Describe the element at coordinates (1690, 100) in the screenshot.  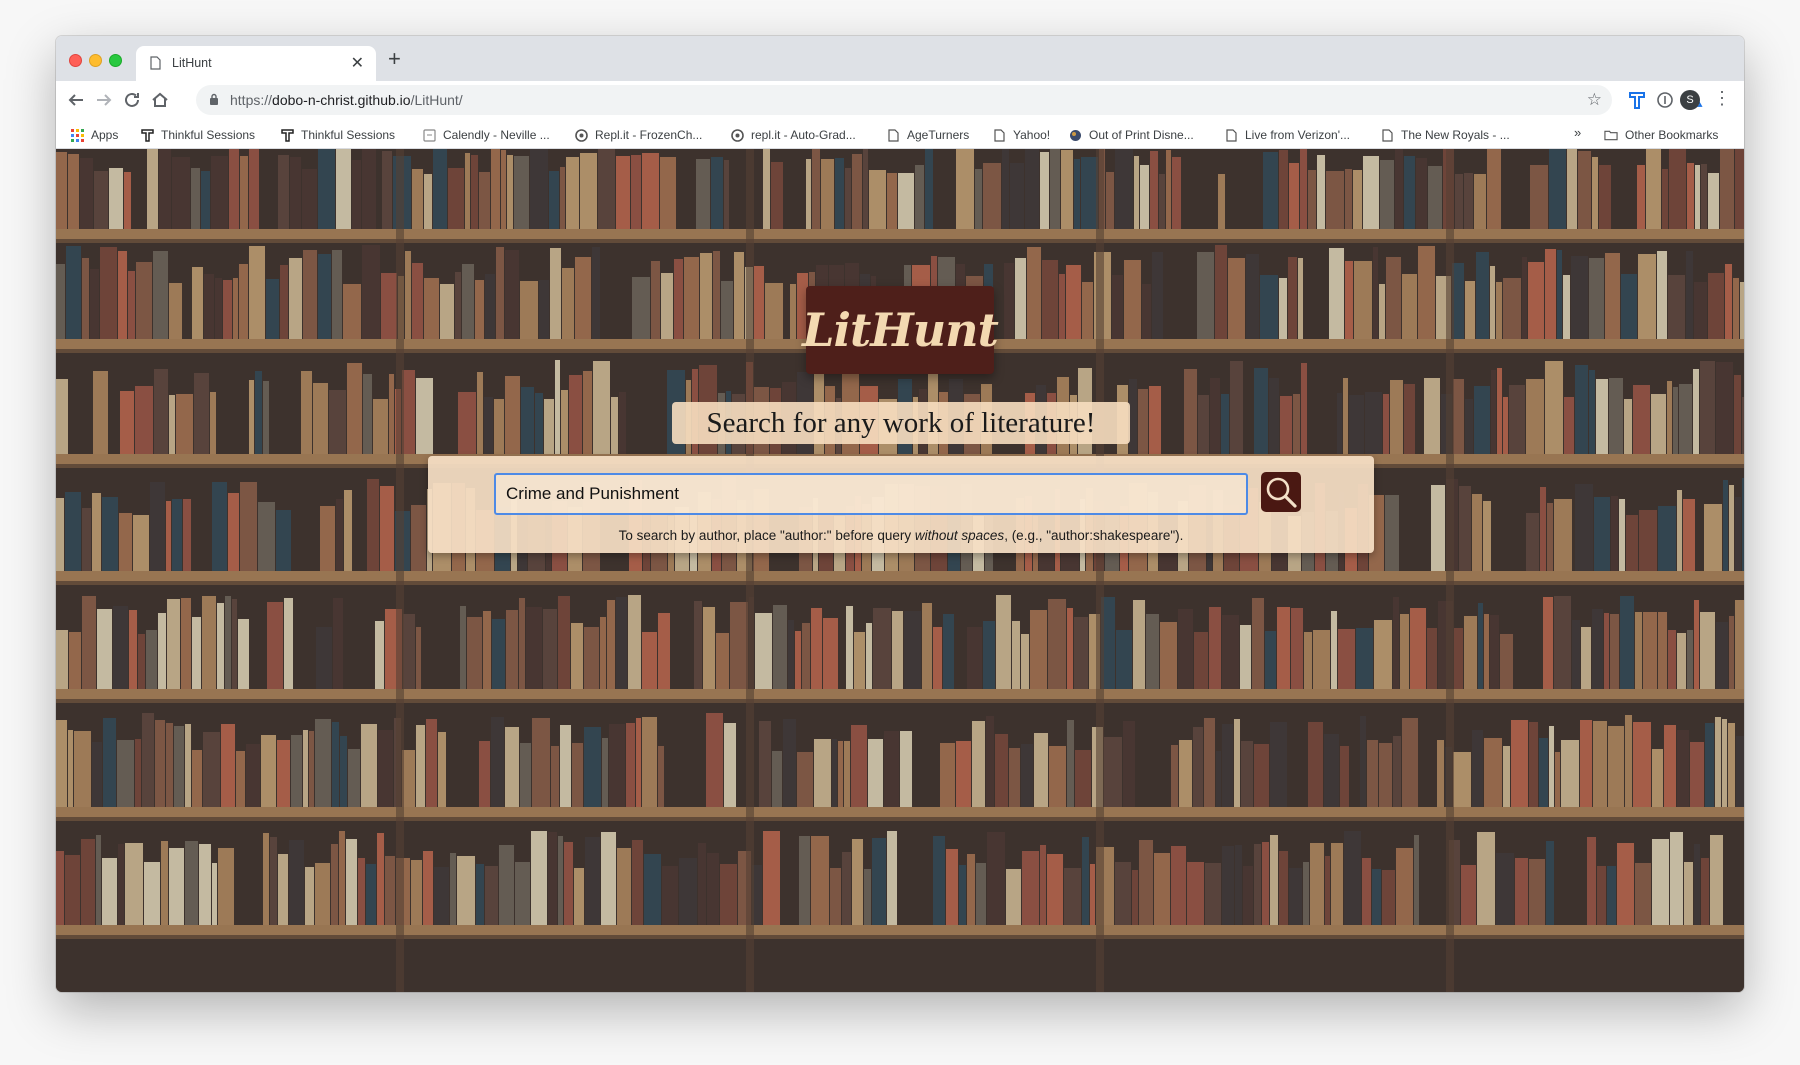
I see `profile-avatar: S` at that location.